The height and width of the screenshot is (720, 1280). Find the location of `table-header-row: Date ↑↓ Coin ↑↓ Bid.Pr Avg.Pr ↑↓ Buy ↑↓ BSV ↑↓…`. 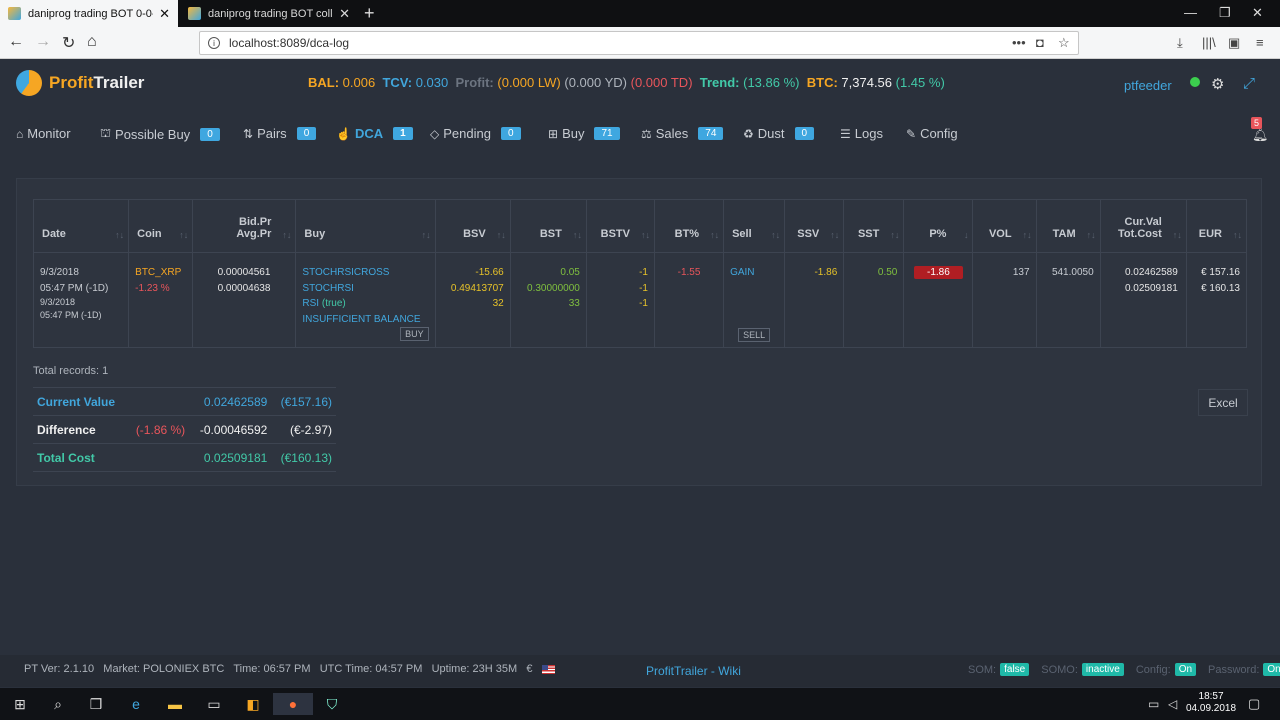

table-header-row: Date ↑↓ Coin ↑↓ Bid.Pr Avg.Pr ↑↓ Buy ↑↓ BSV ↑↓… is located at coordinates (640, 226).